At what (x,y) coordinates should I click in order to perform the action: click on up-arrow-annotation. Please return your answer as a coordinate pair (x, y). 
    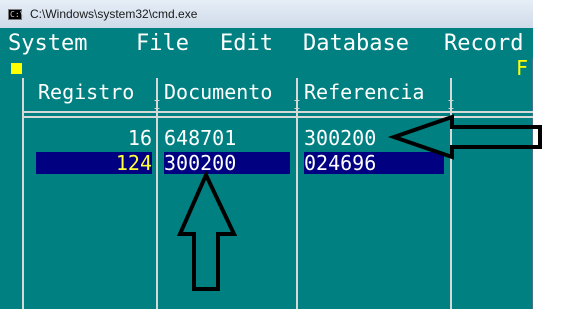
    Looking at the image, I should click on (207, 230).